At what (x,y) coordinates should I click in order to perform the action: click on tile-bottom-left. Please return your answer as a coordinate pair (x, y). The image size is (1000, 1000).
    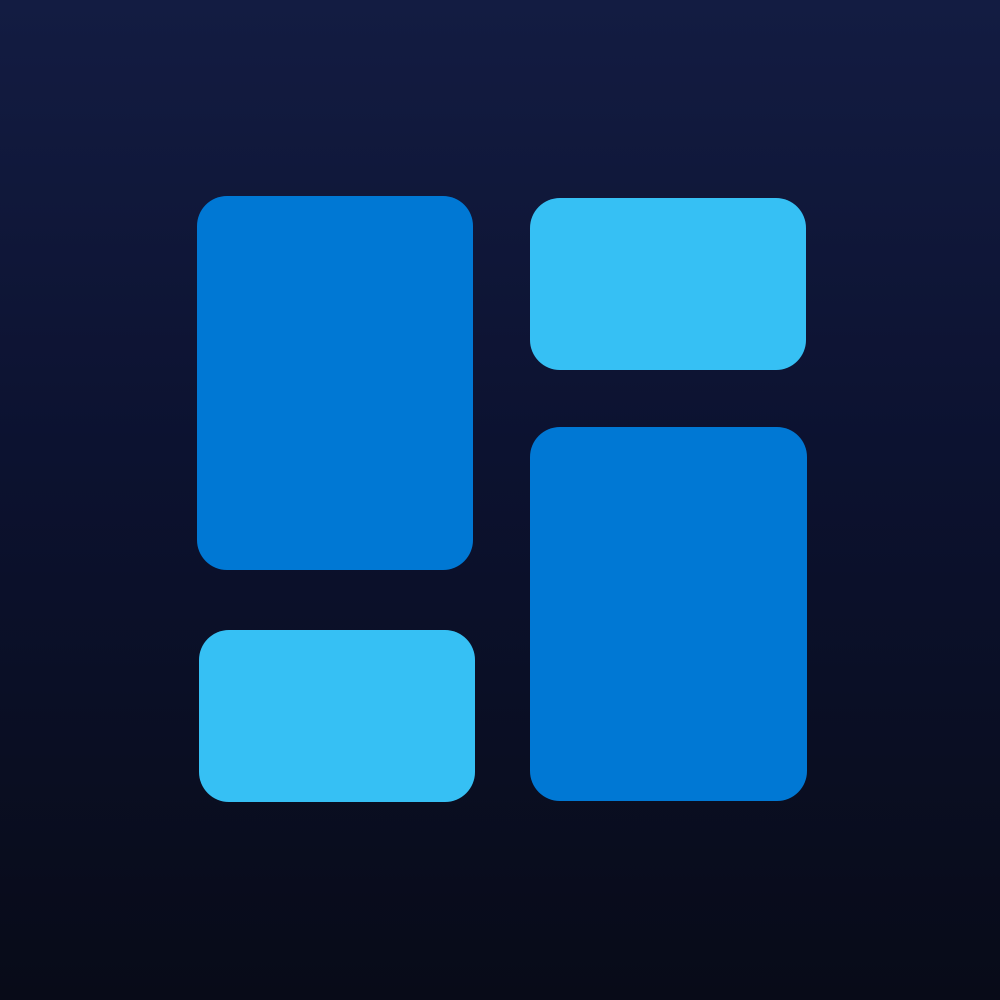
    Looking at the image, I should click on (337, 716).